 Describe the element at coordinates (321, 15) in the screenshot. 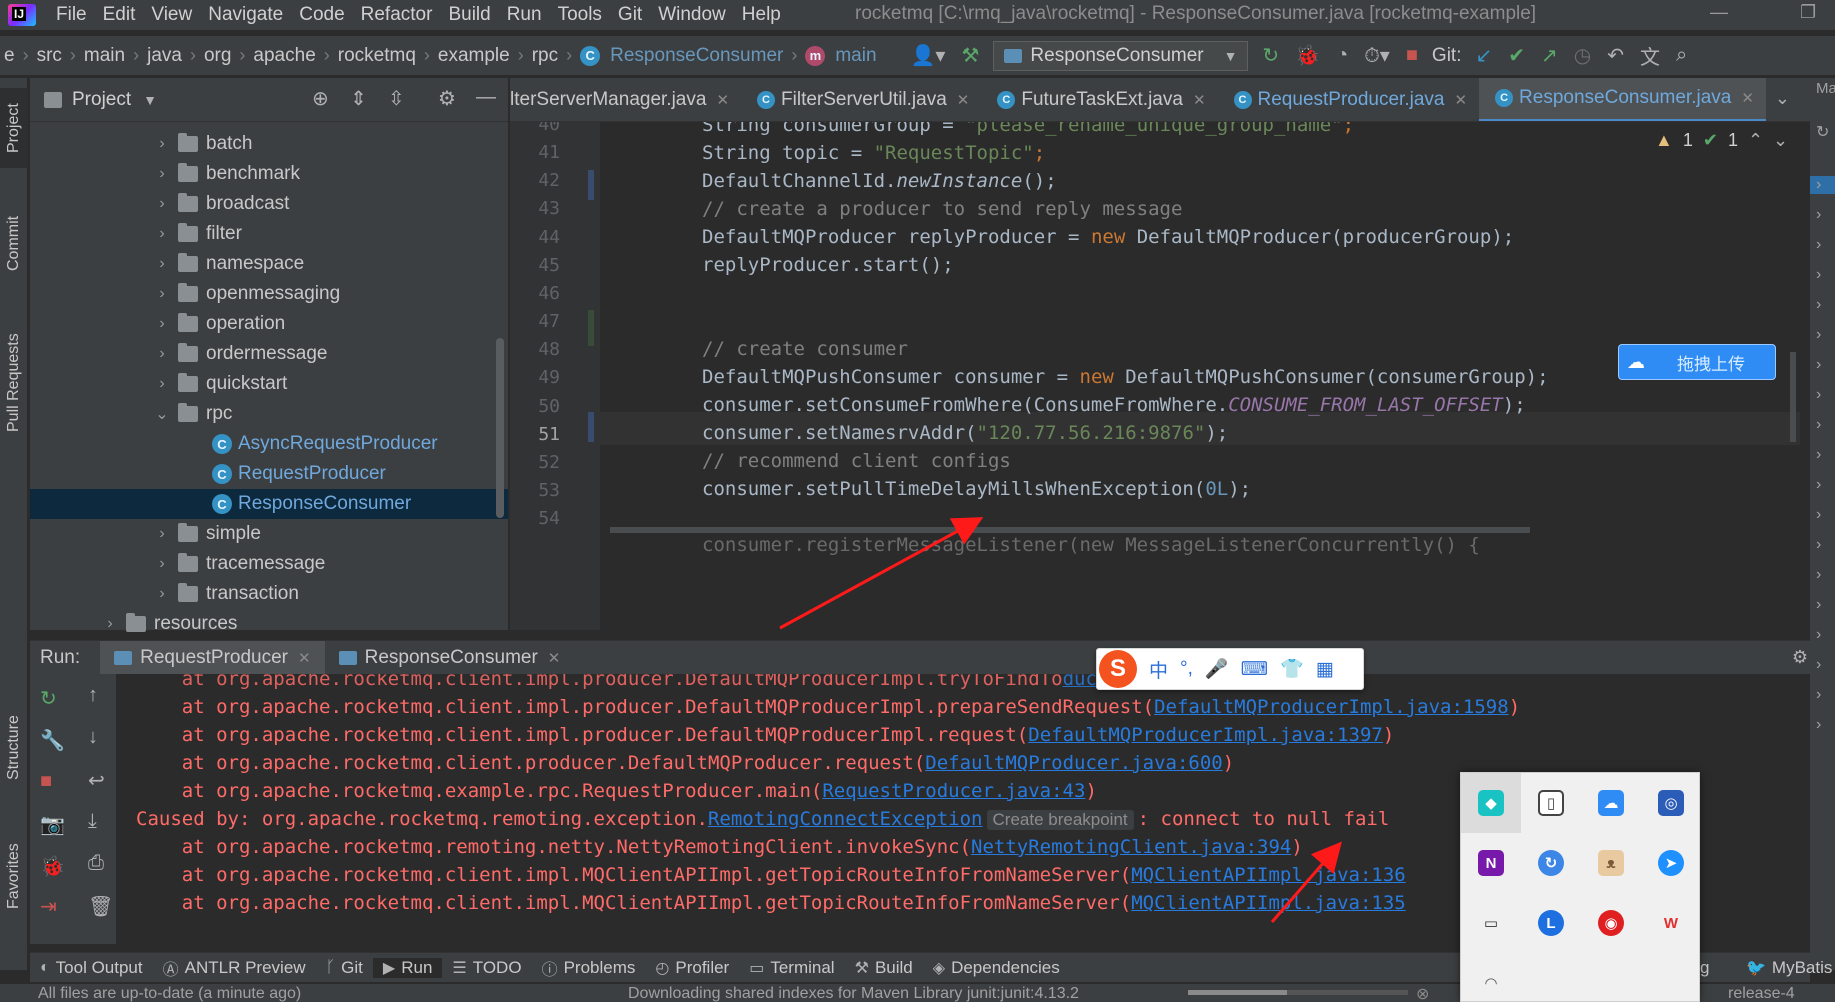

I see `menu-code: Code` at that location.